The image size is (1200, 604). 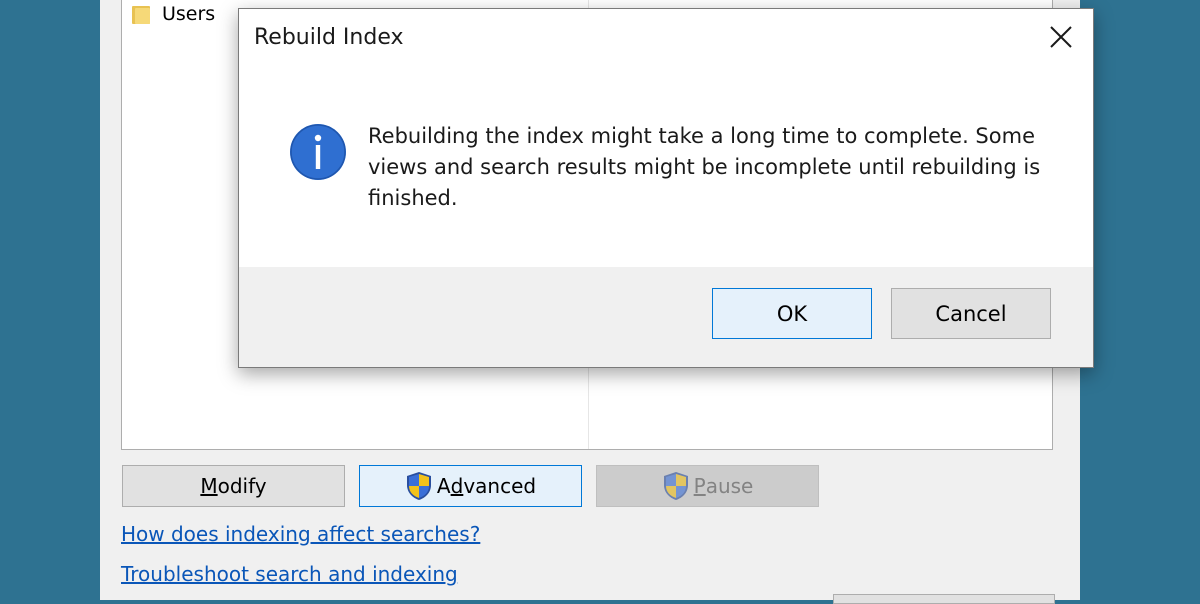 I want to click on list-item: Users, so click(x=173, y=14).